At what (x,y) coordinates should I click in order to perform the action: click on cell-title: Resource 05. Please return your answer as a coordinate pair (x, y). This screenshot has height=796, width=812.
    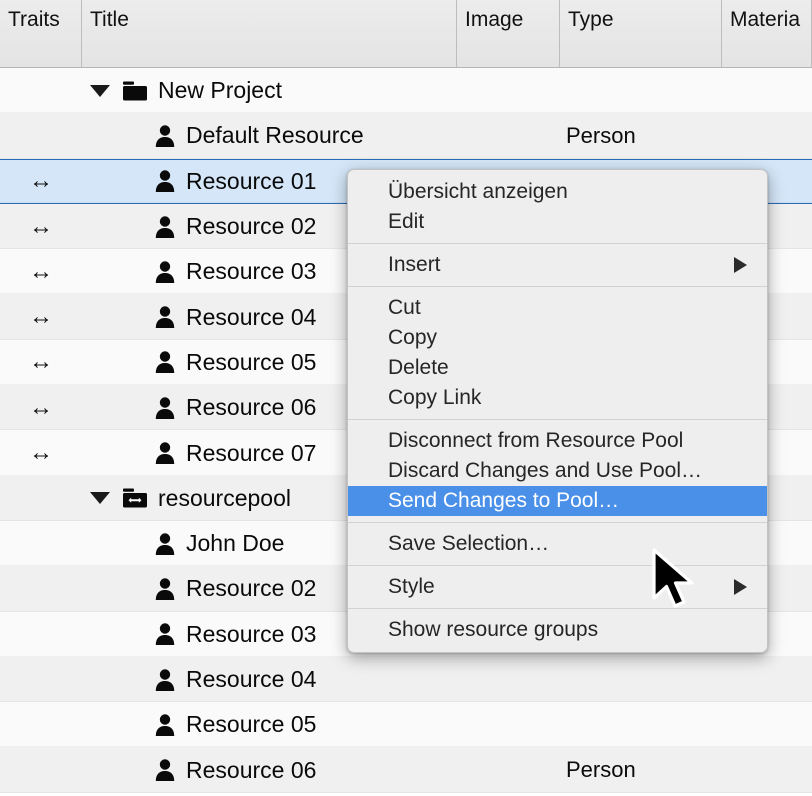
    Looking at the image, I should click on (305, 724).